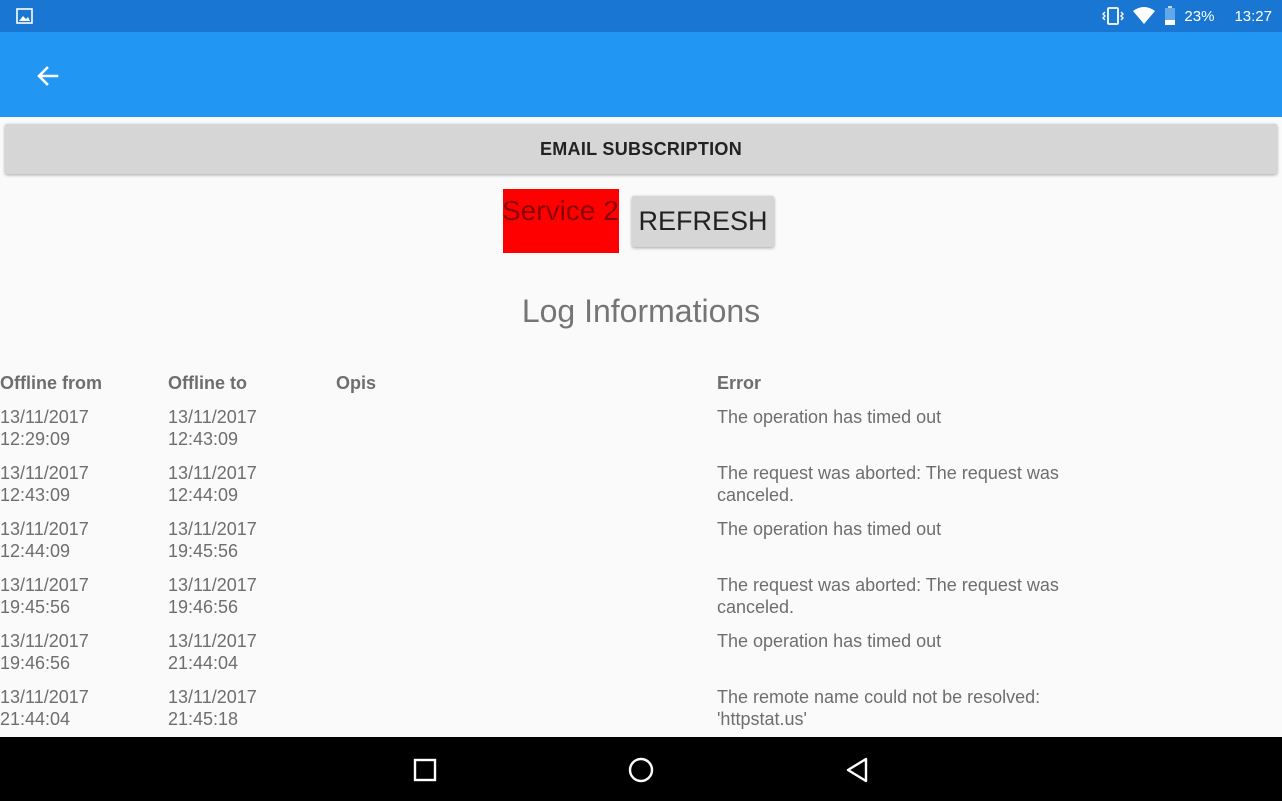 Image resolution: width=1282 pixels, height=801 pixels. Describe the element at coordinates (1170, 15) in the screenshot. I see `battery-icon` at that location.